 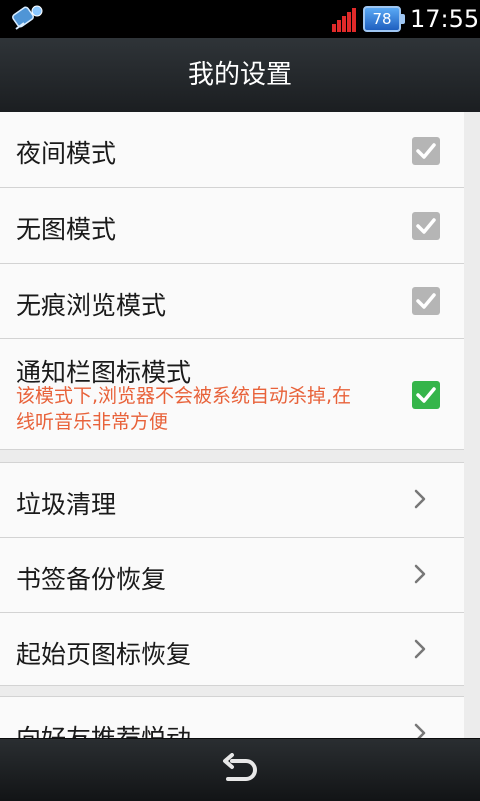 I want to click on setting-row-notification-mode: 通知栏图标模式 该模式下,浏览器不会被系统自动杀掉,在线听音乐非常方便, so click(x=232, y=394).